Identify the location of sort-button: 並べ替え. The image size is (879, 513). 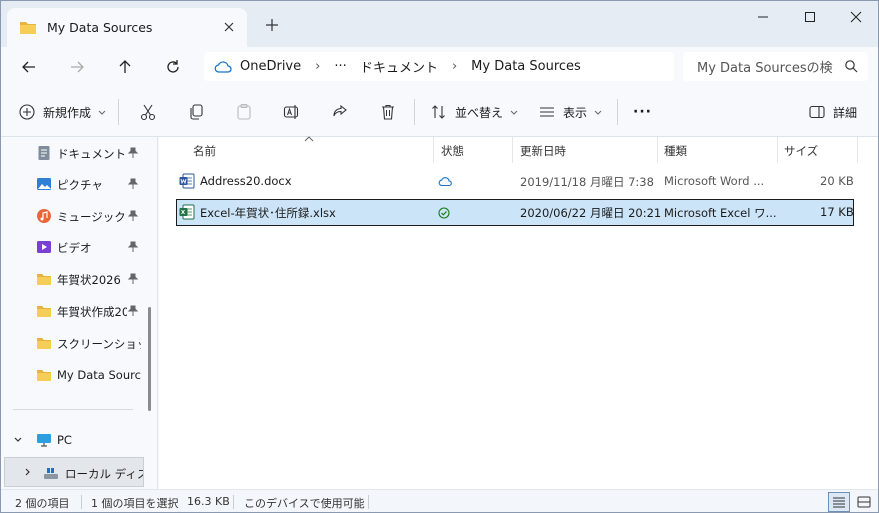
(475, 112).